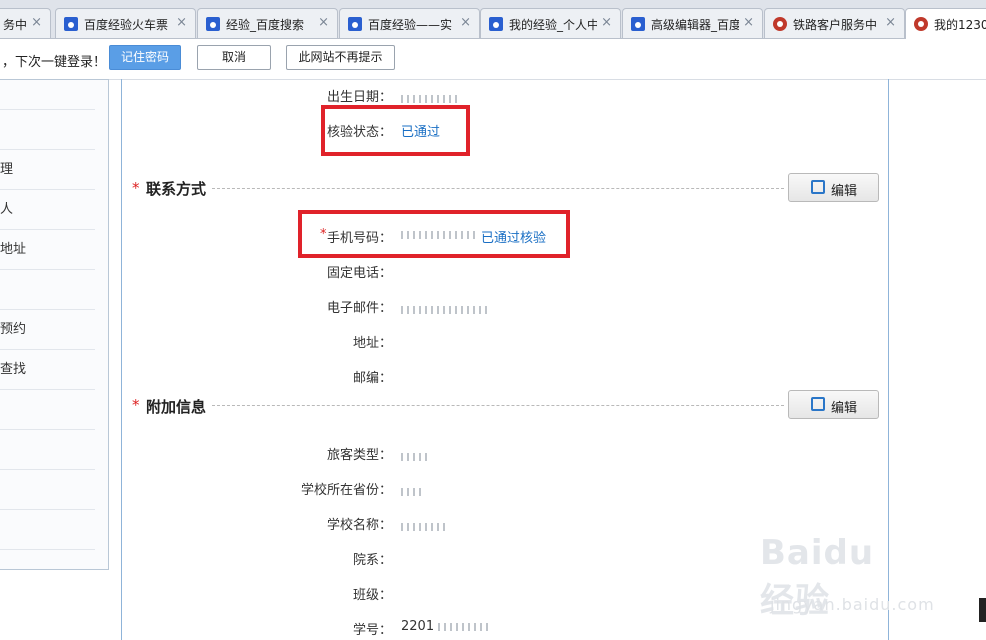 The image size is (986, 640). I want to click on tab-title: 高级编辑器_百度, so click(695, 25).